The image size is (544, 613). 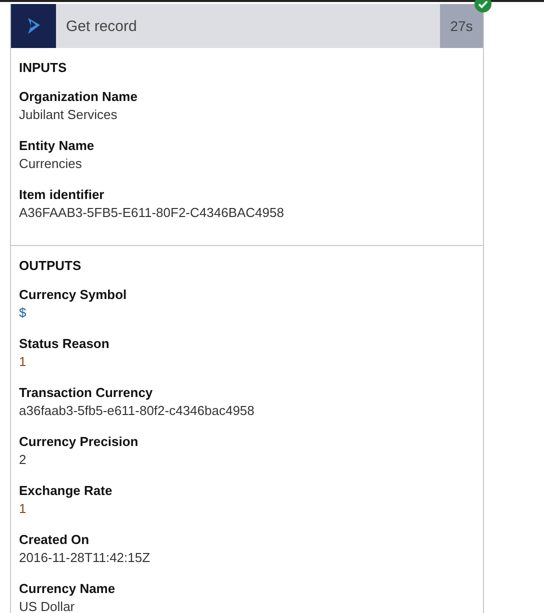 I want to click on field-label: Status Reason, so click(x=64, y=344).